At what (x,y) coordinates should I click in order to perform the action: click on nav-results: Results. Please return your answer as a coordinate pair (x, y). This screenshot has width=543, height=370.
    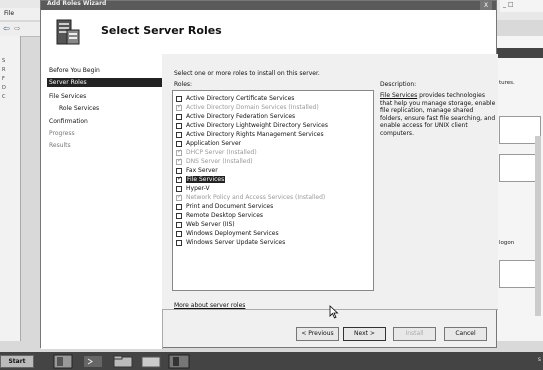
    Looking at the image, I should click on (60, 145).